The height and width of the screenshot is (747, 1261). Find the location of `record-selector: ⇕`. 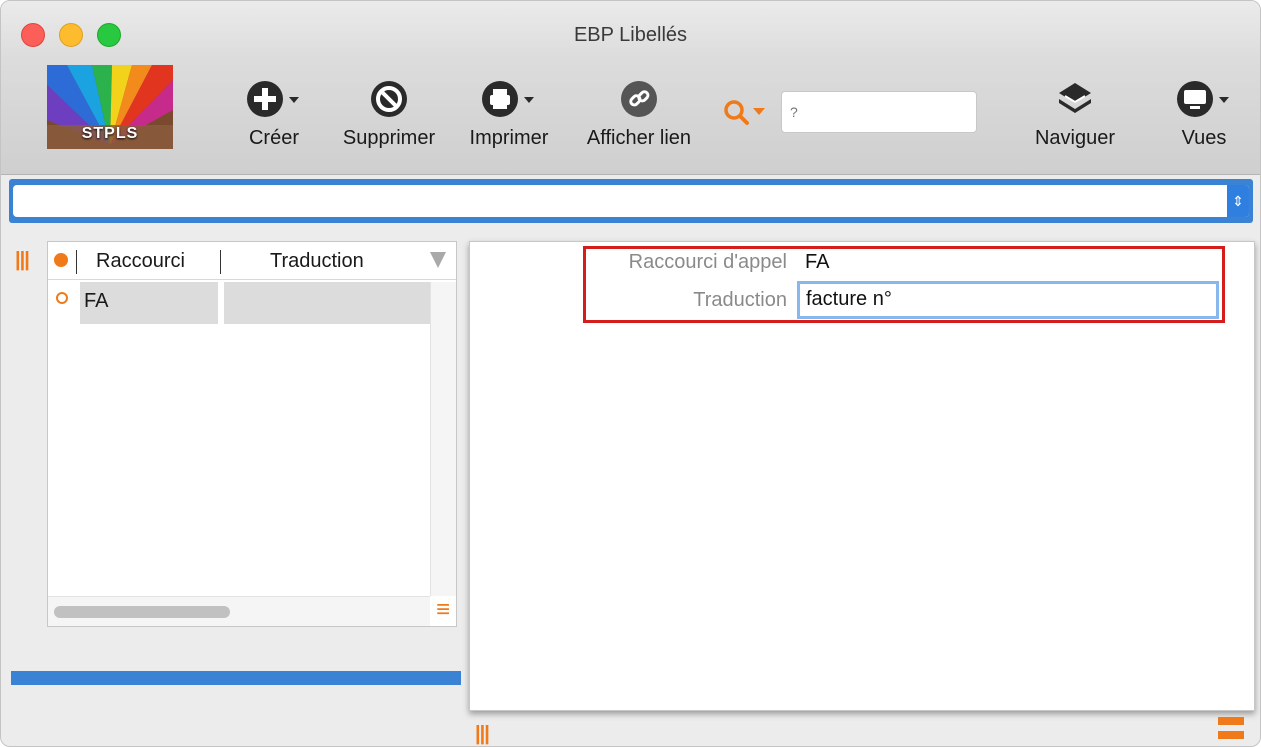

record-selector: ⇕ is located at coordinates (631, 201).